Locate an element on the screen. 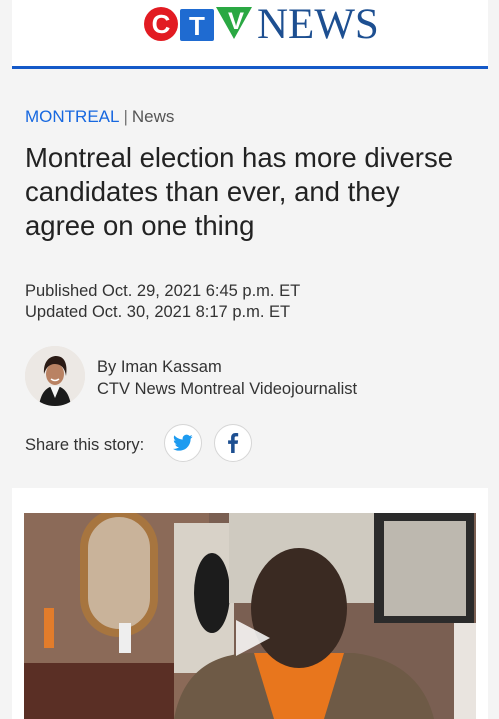 Image resolution: width=499 pixels, height=719 pixels. twitter-icon is located at coordinates (183, 442).